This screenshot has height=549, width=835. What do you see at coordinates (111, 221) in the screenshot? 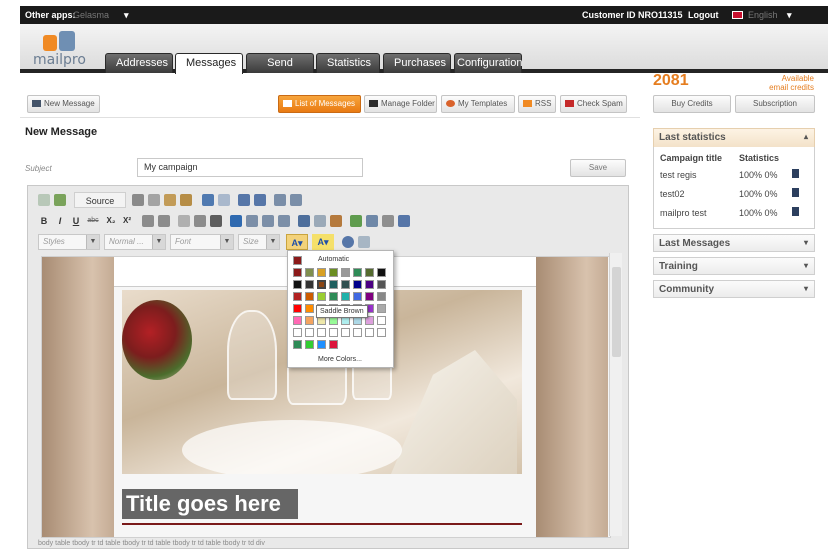
I see `subscript-button: X₂` at bounding box center [111, 221].